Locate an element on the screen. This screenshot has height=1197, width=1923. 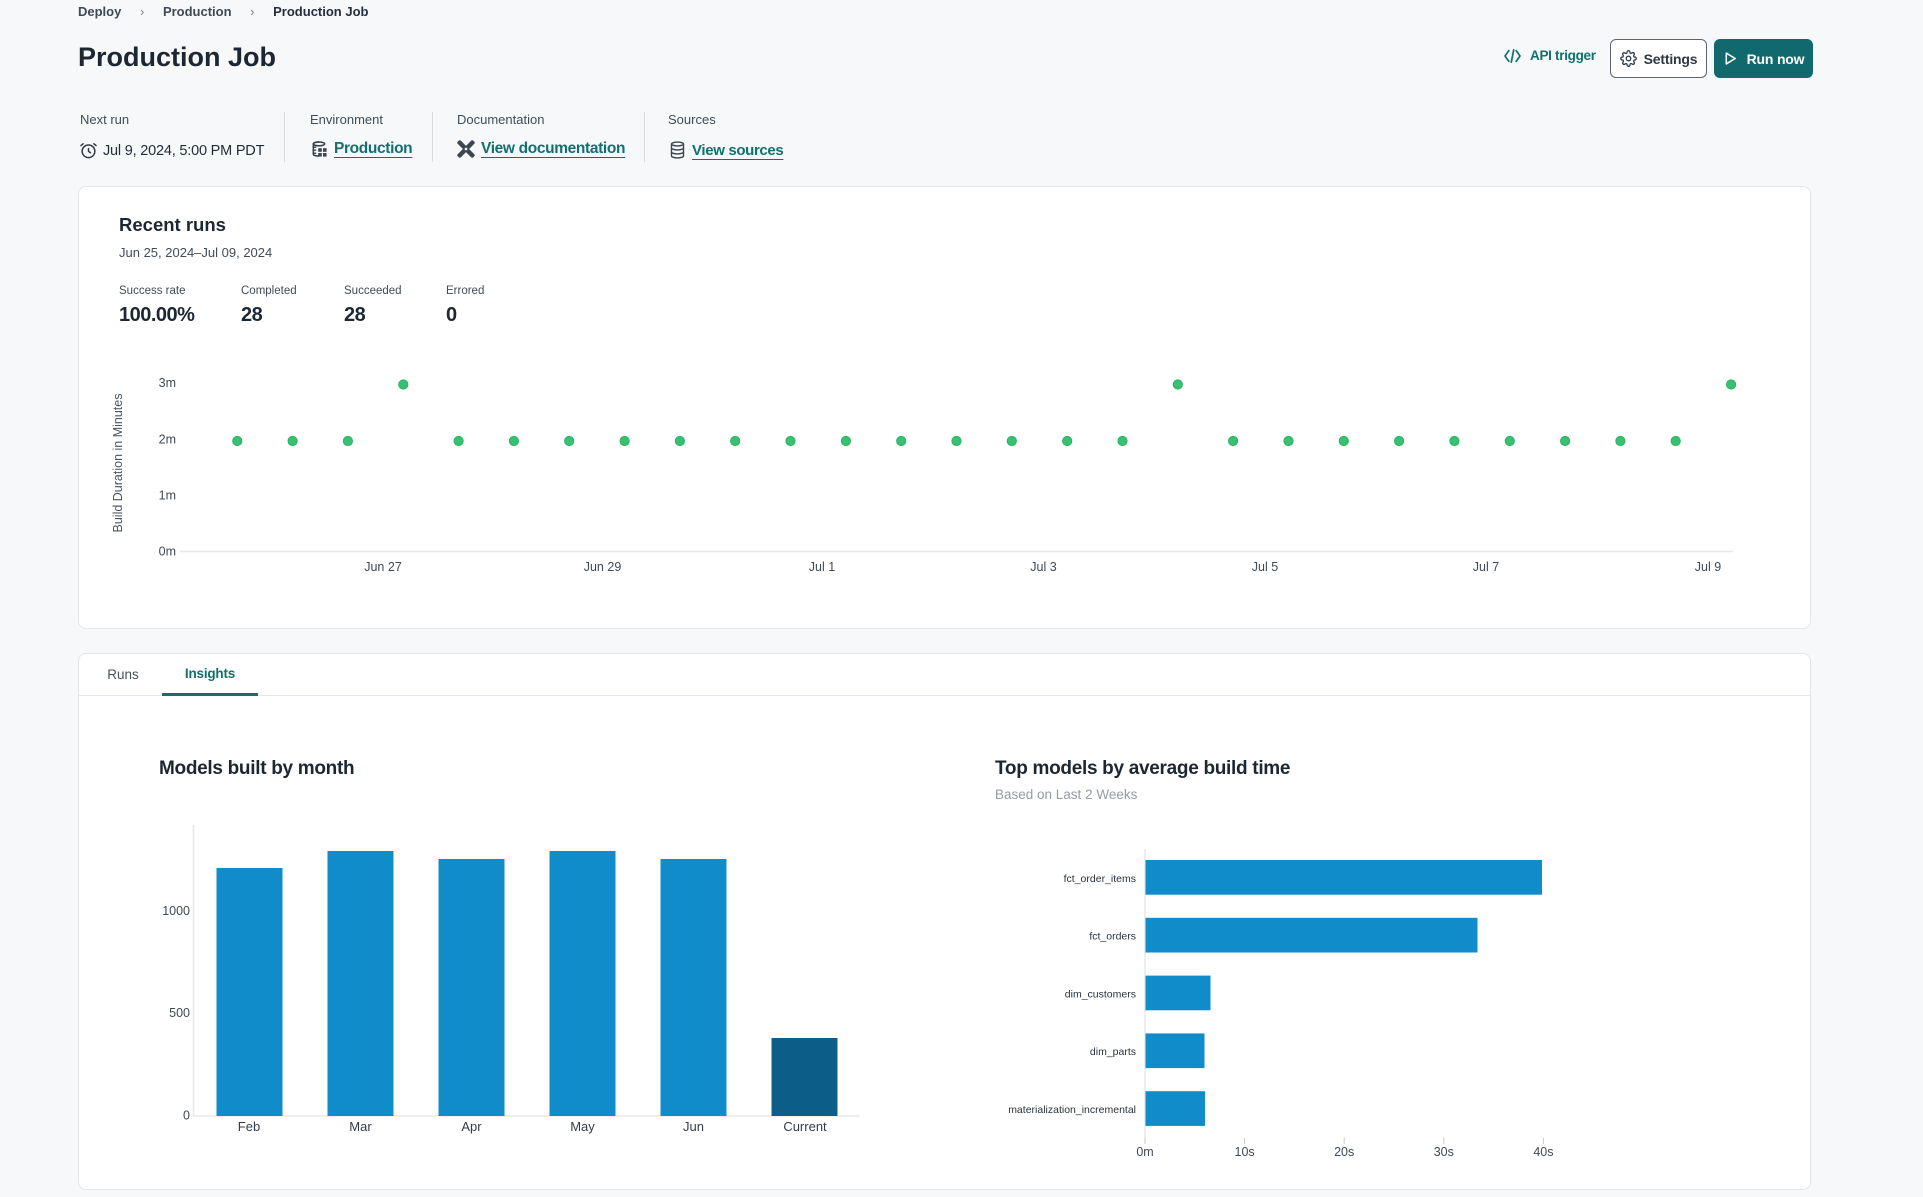
svg-text: Jul 3 is located at coordinates (1043, 567).